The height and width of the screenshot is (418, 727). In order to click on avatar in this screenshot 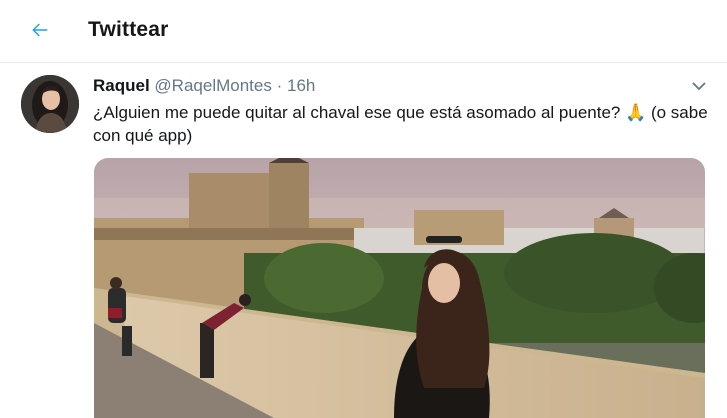, I will do `click(50, 104)`.